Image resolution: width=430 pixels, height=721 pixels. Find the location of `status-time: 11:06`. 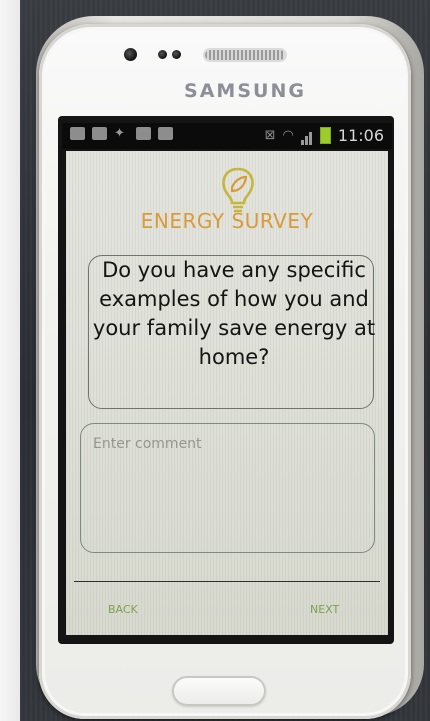

status-time: 11:06 is located at coordinates (360, 135).